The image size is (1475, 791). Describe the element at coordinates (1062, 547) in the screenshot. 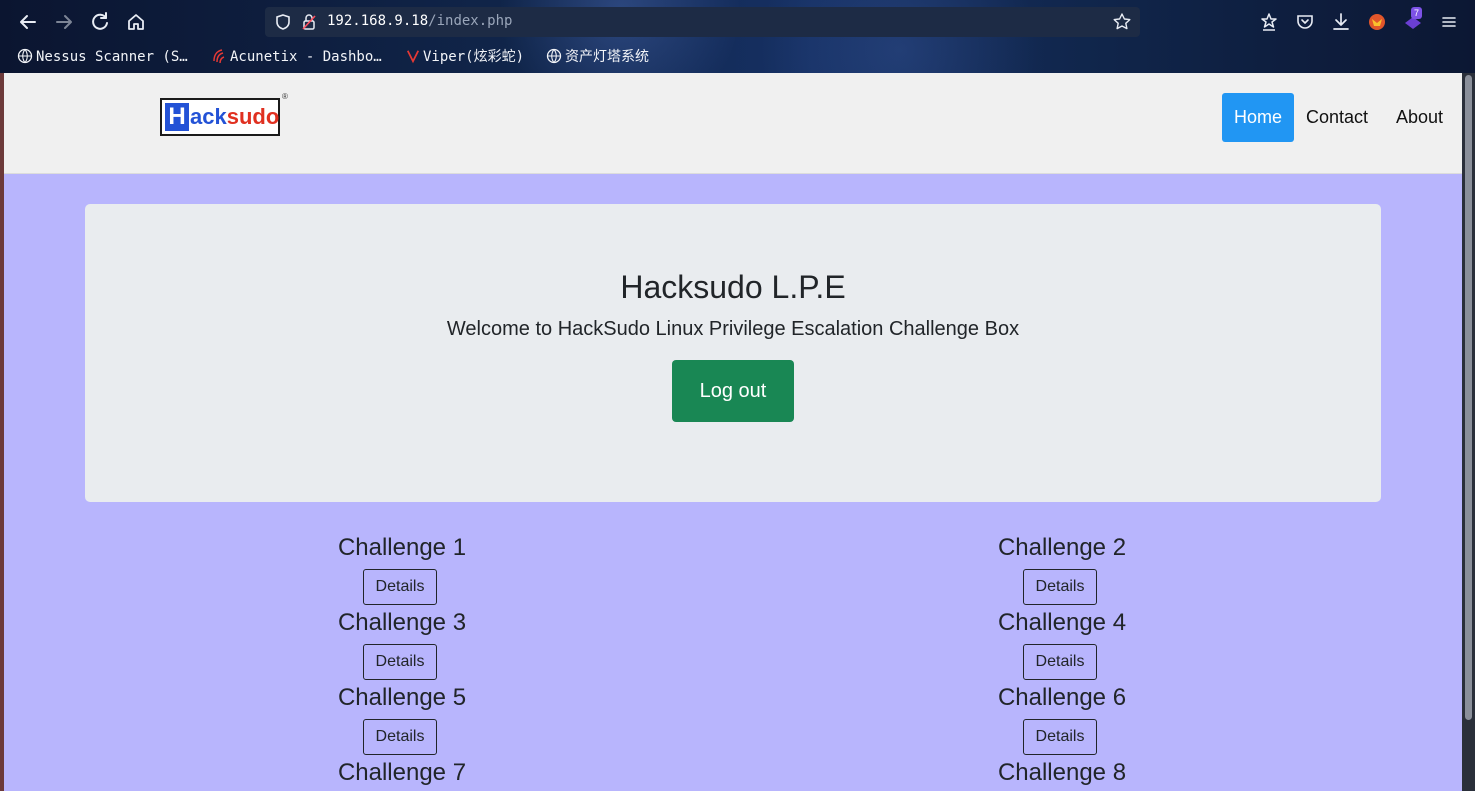

I see `challenge-title: Challenge 2` at that location.